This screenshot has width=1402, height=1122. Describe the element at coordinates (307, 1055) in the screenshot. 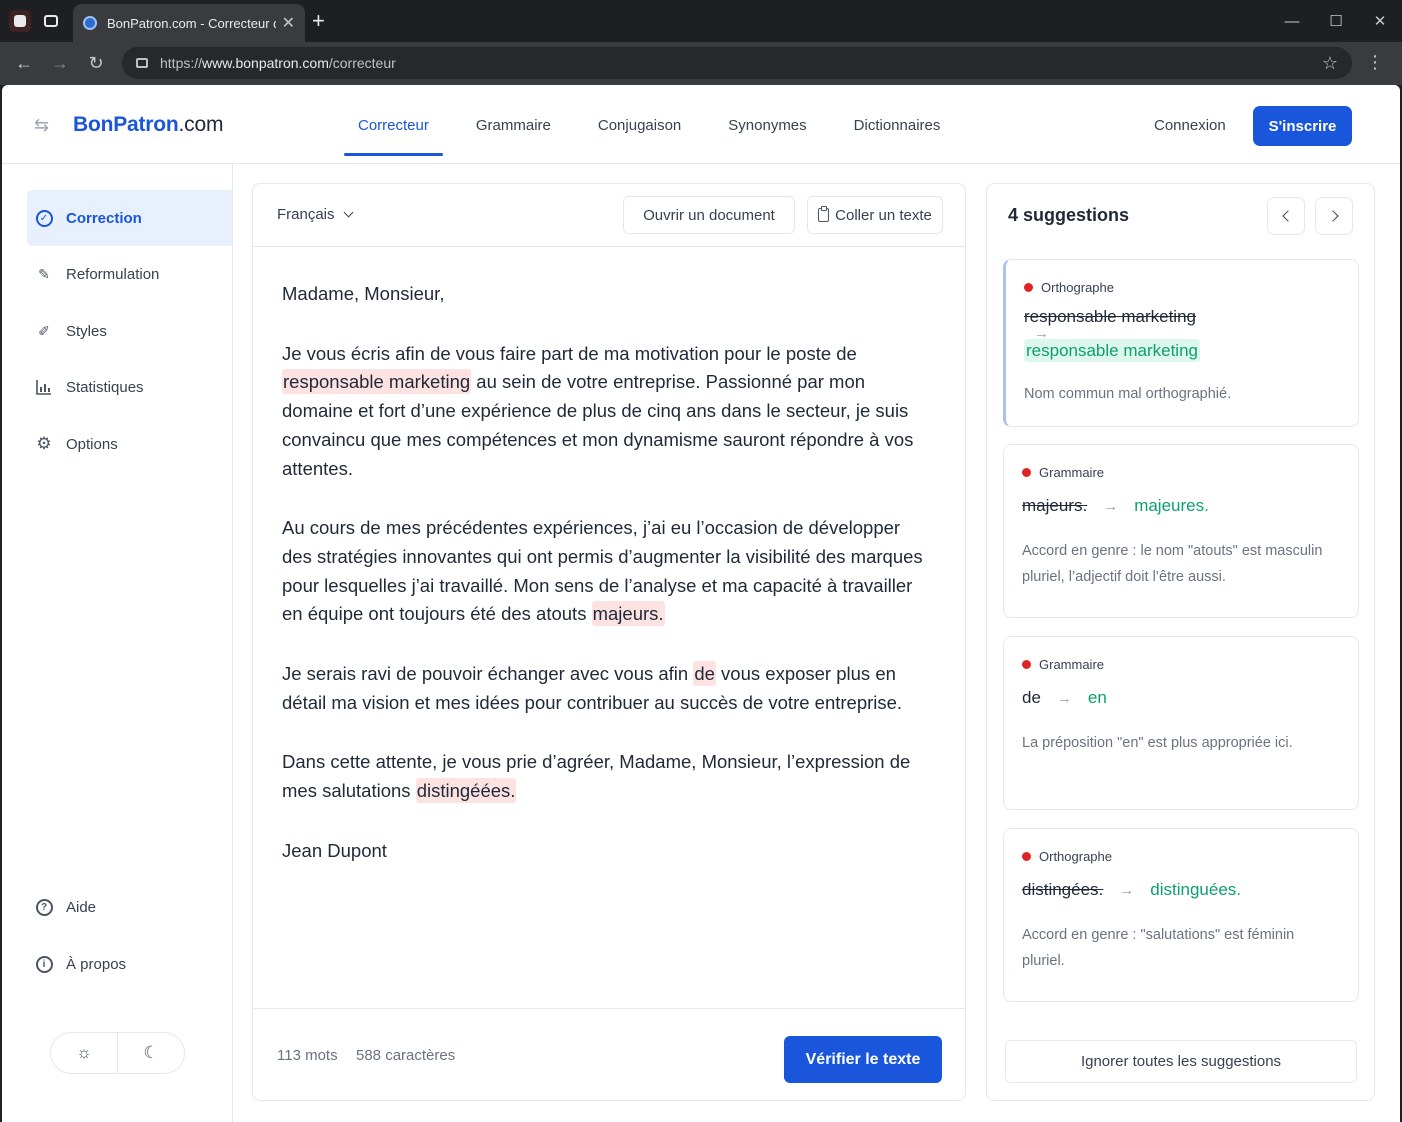

I see `word-count: 113 mots` at that location.